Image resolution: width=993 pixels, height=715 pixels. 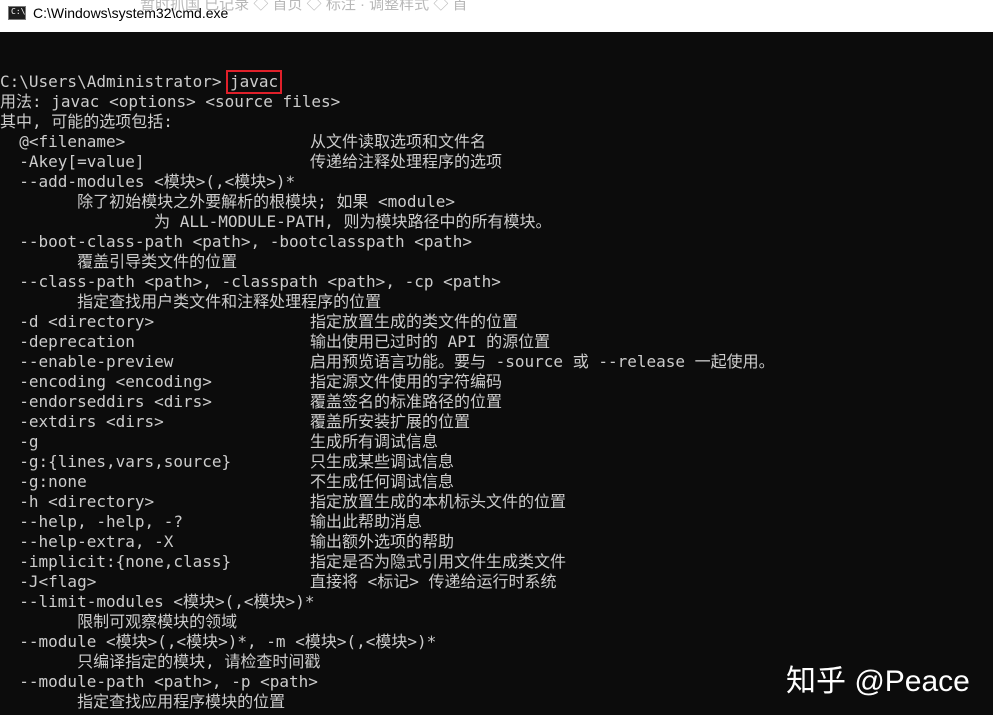 What do you see at coordinates (390, 421) in the screenshot?
I see `option-description: 覆盖所安装扩展的位置` at bounding box center [390, 421].